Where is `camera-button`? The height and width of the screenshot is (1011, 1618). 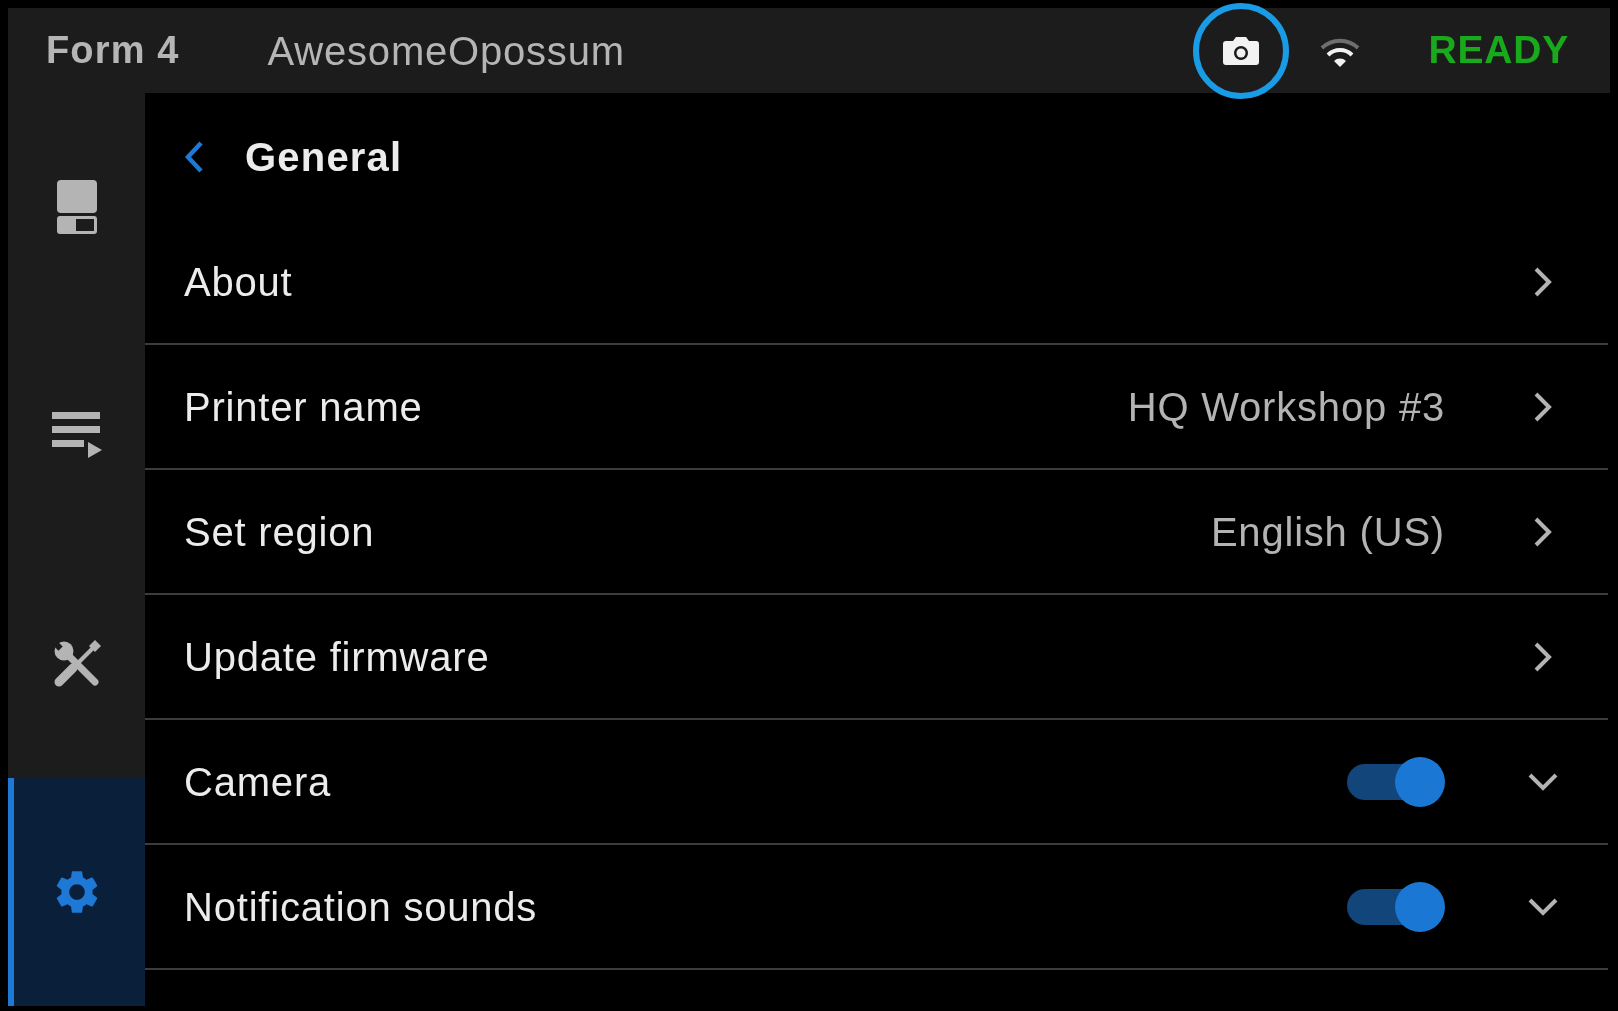
camera-button is located at coordinates (1240, 50).